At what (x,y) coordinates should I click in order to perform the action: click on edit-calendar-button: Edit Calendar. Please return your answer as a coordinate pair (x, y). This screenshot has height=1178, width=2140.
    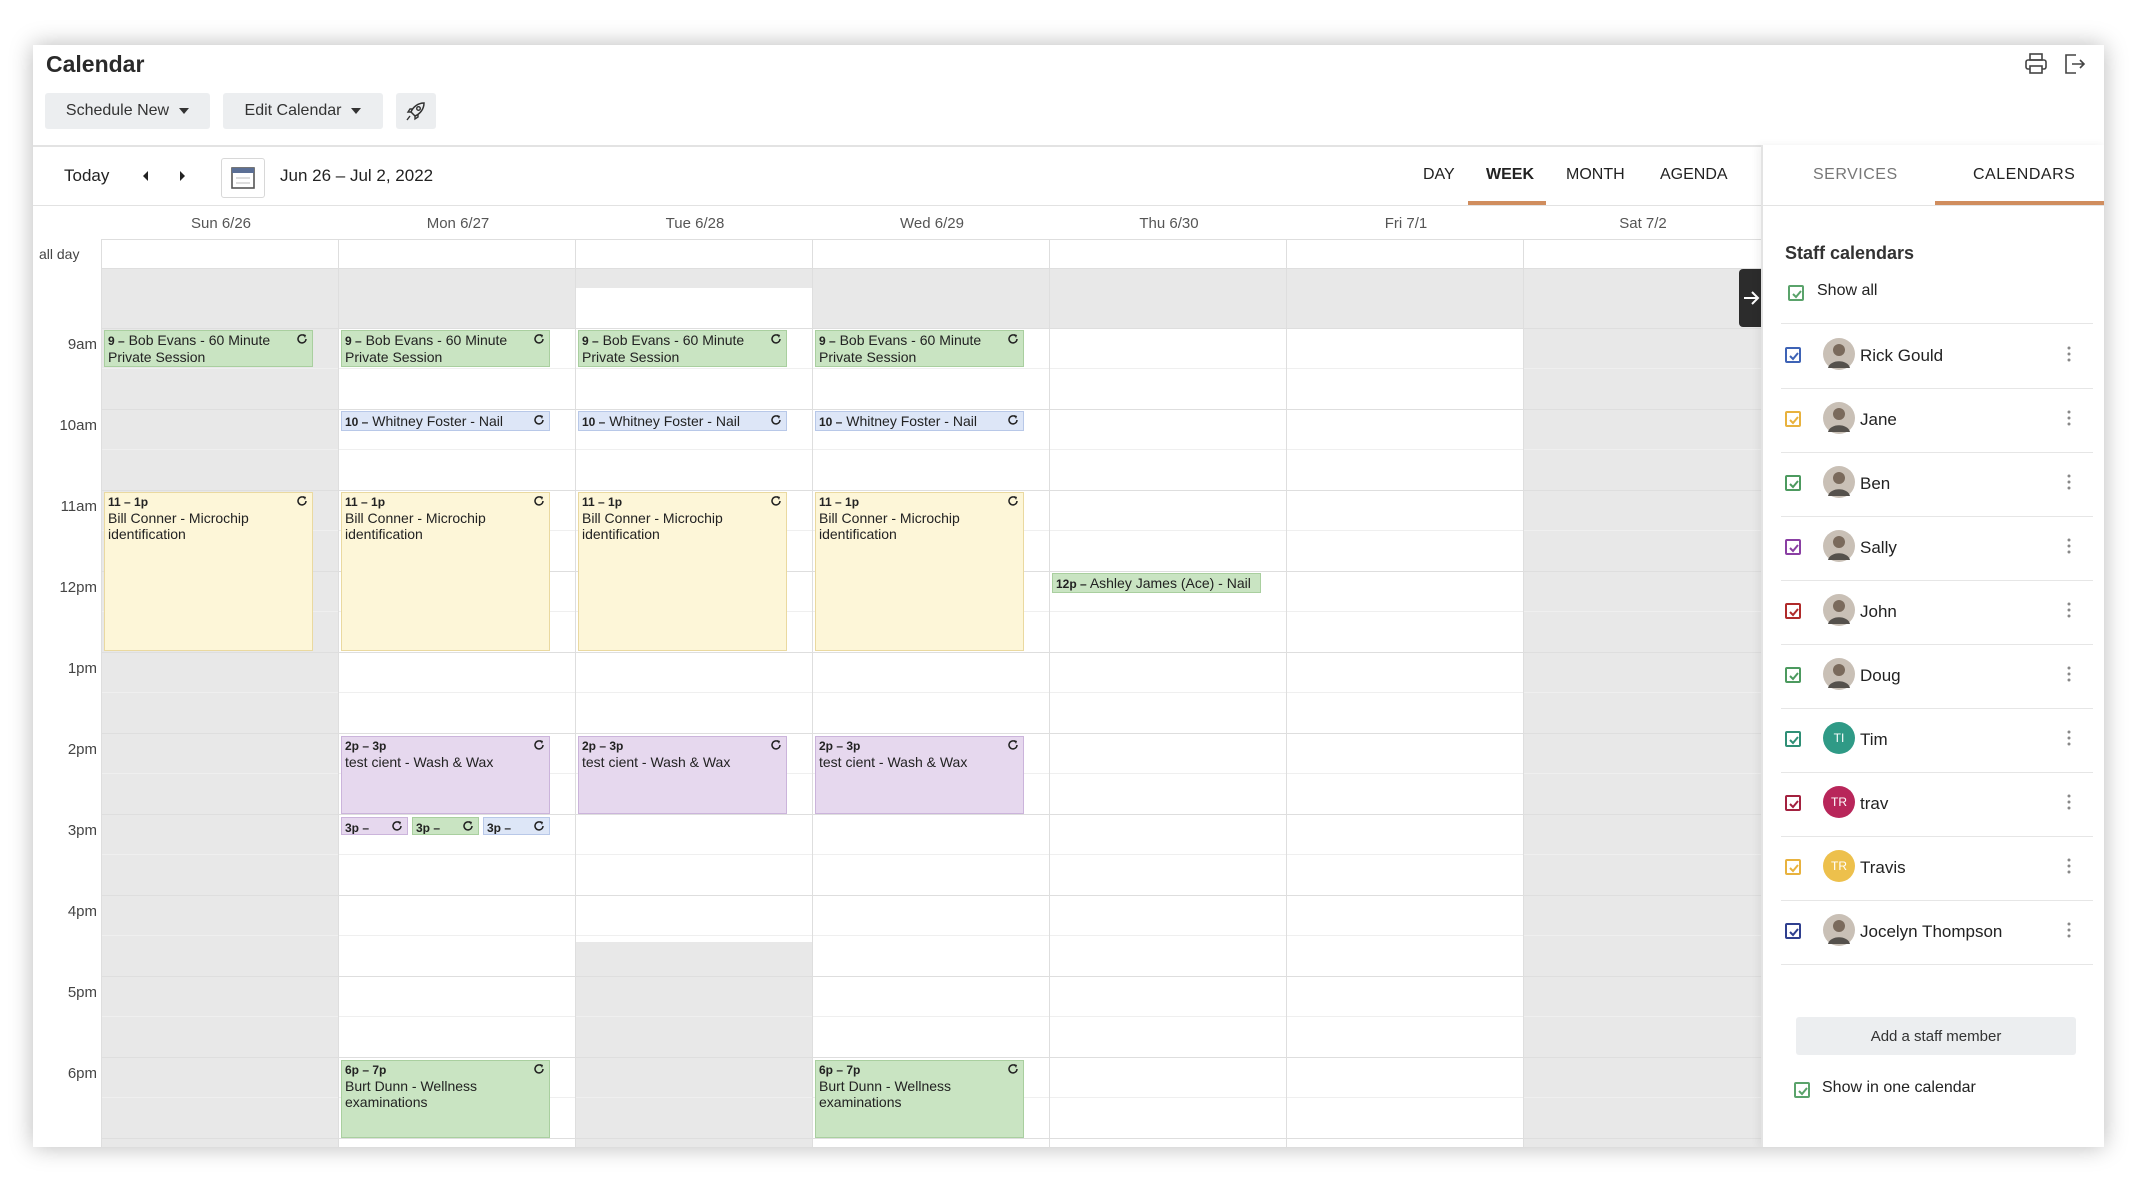
    Looking at the image, I should click on (303, 111).